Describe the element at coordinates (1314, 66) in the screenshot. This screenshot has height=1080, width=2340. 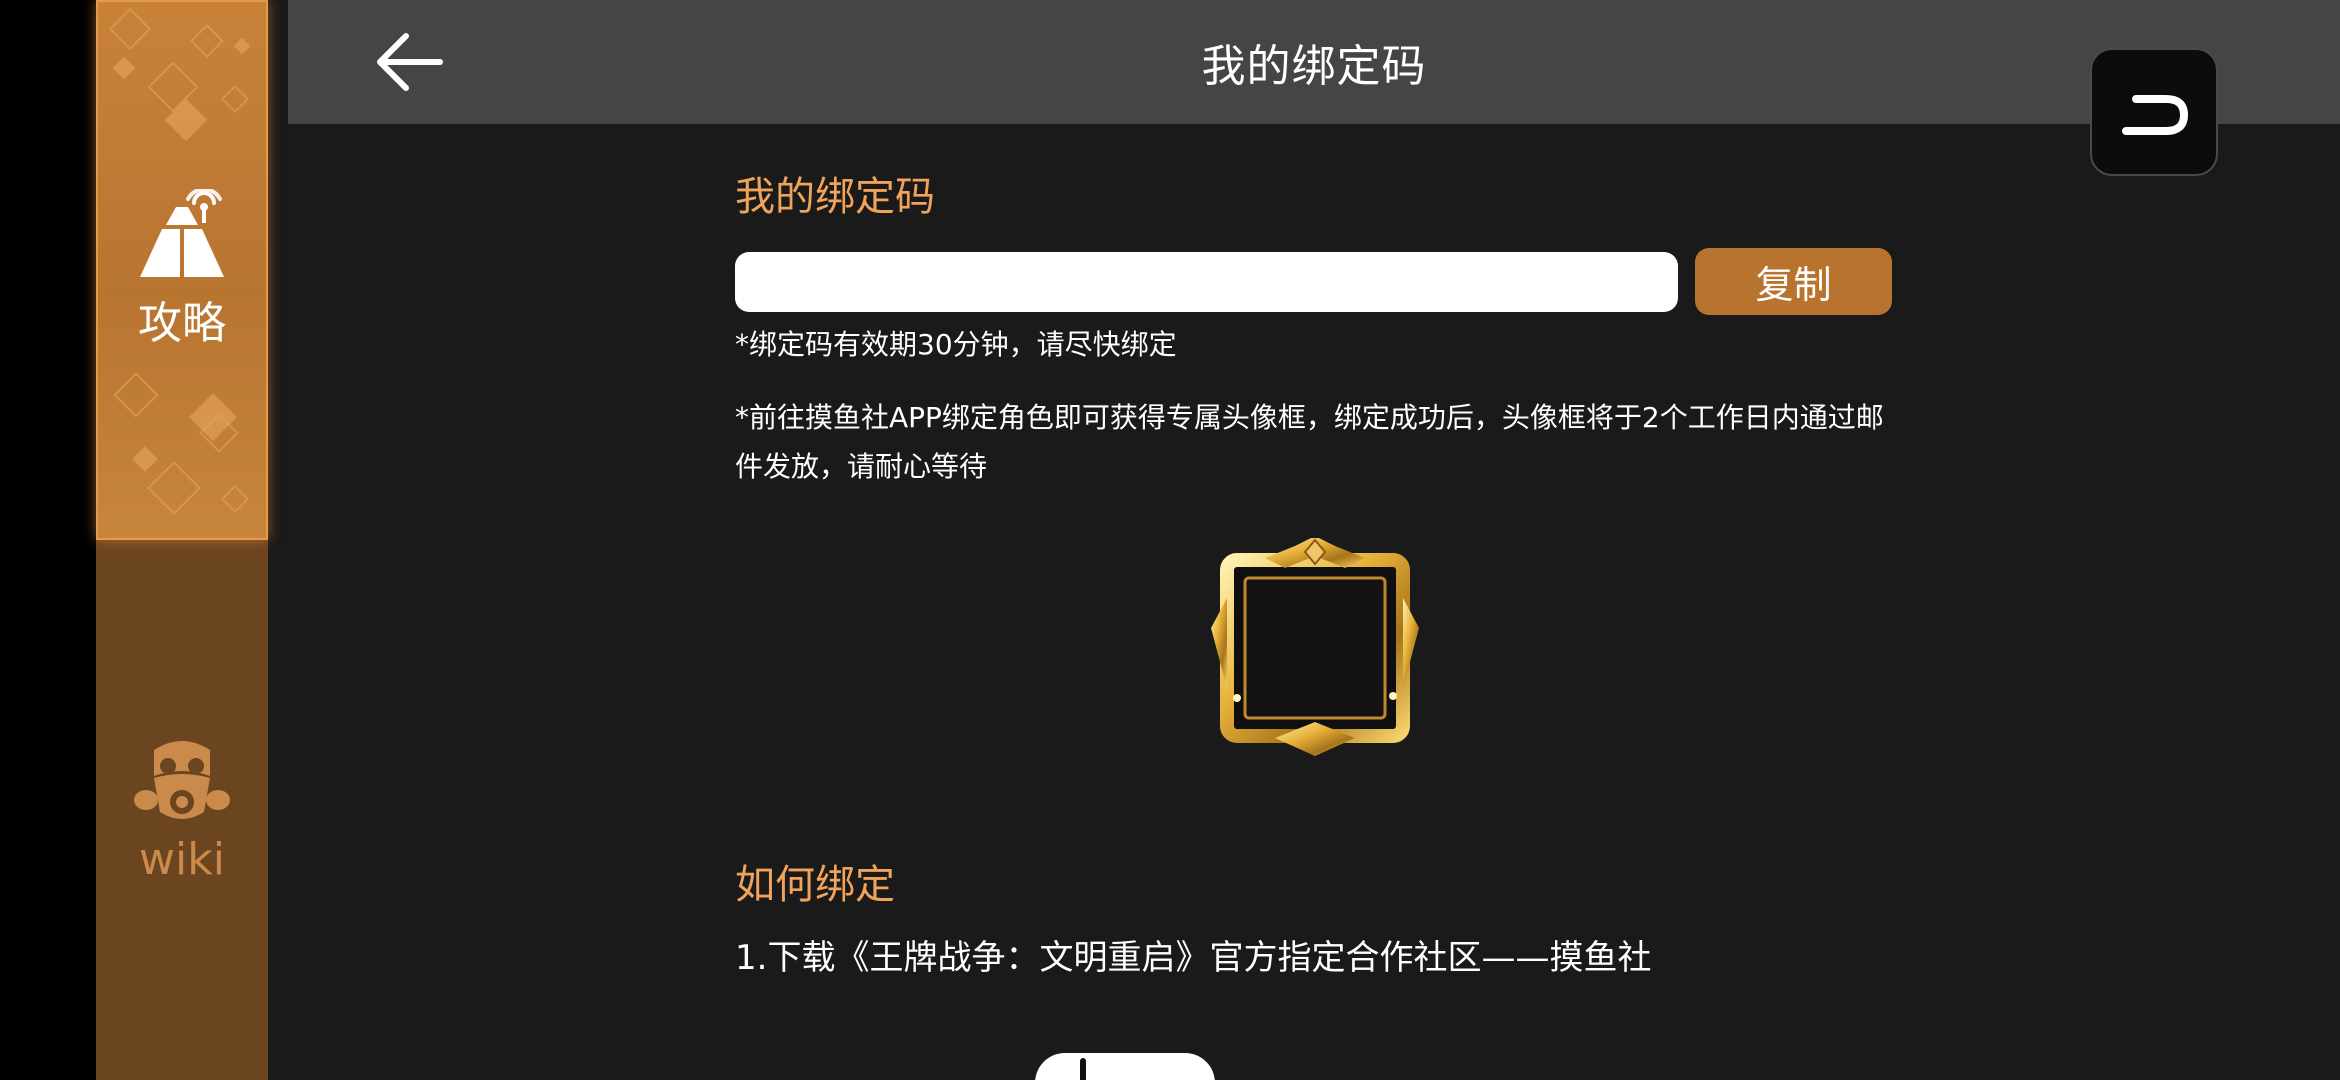
I see `page-title: 我的绑定码` at that location.